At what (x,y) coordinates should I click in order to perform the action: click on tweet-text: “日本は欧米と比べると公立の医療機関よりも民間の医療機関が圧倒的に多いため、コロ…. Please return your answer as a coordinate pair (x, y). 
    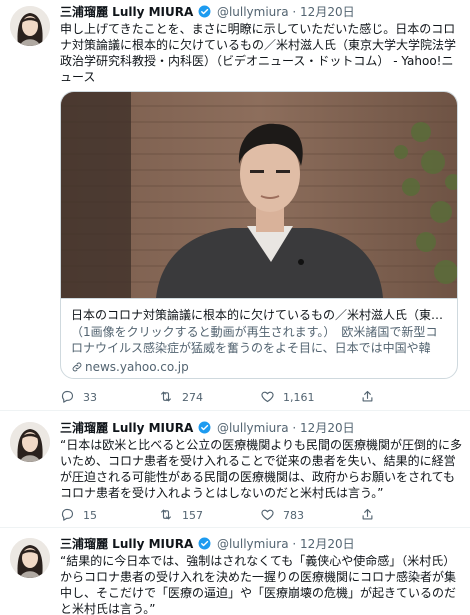
    Looking at the image, I should click on (261, 469).